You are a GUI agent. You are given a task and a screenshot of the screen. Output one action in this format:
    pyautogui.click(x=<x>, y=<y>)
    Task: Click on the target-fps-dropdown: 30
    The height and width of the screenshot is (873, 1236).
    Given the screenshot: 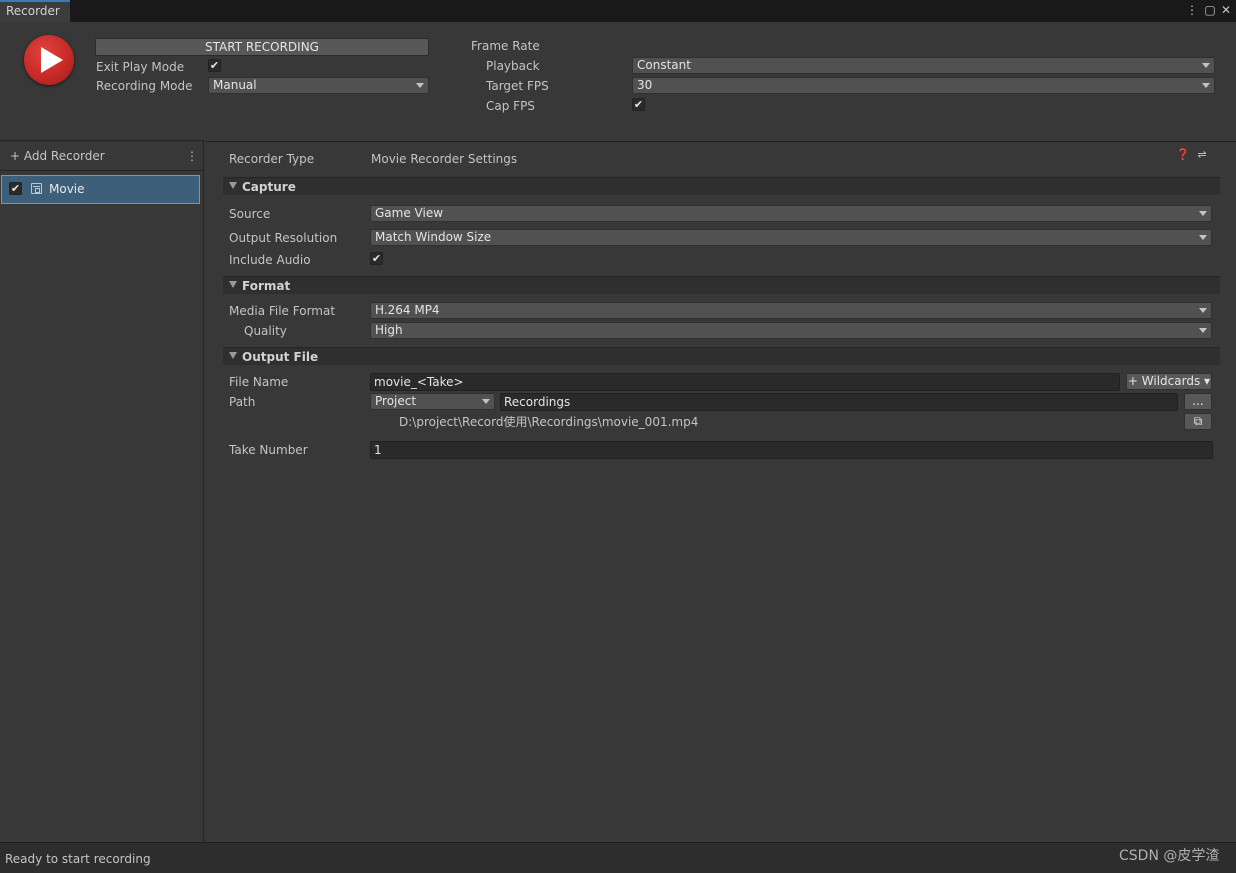 What is the action you would take?
    pyautogui.click(x=923, y=85)
    